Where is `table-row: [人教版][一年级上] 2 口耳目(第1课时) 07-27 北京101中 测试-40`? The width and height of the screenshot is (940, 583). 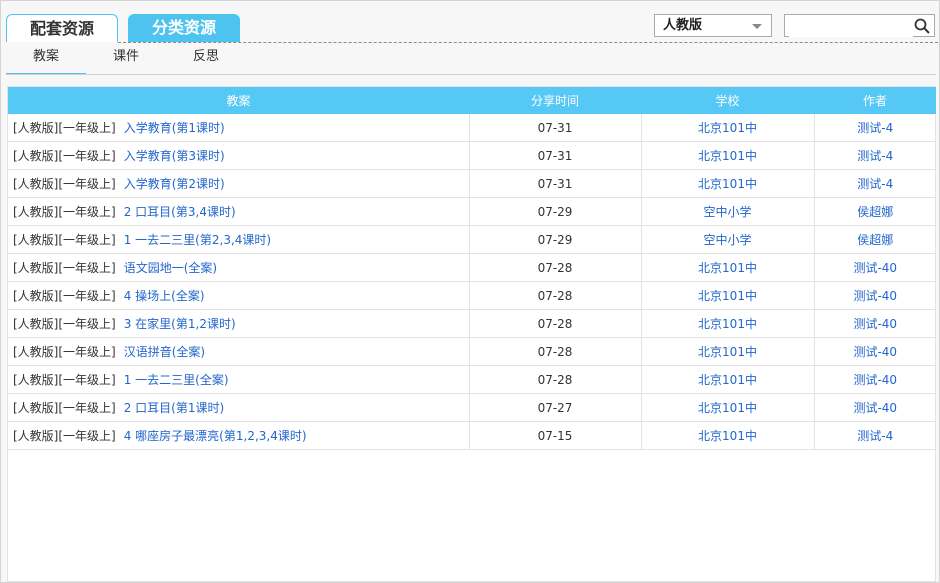
table-row: [人教版][一年级上] 2 口耳目(第1课时) 07-27 北京101中 测试-40 is located at coordinates (472, 407).